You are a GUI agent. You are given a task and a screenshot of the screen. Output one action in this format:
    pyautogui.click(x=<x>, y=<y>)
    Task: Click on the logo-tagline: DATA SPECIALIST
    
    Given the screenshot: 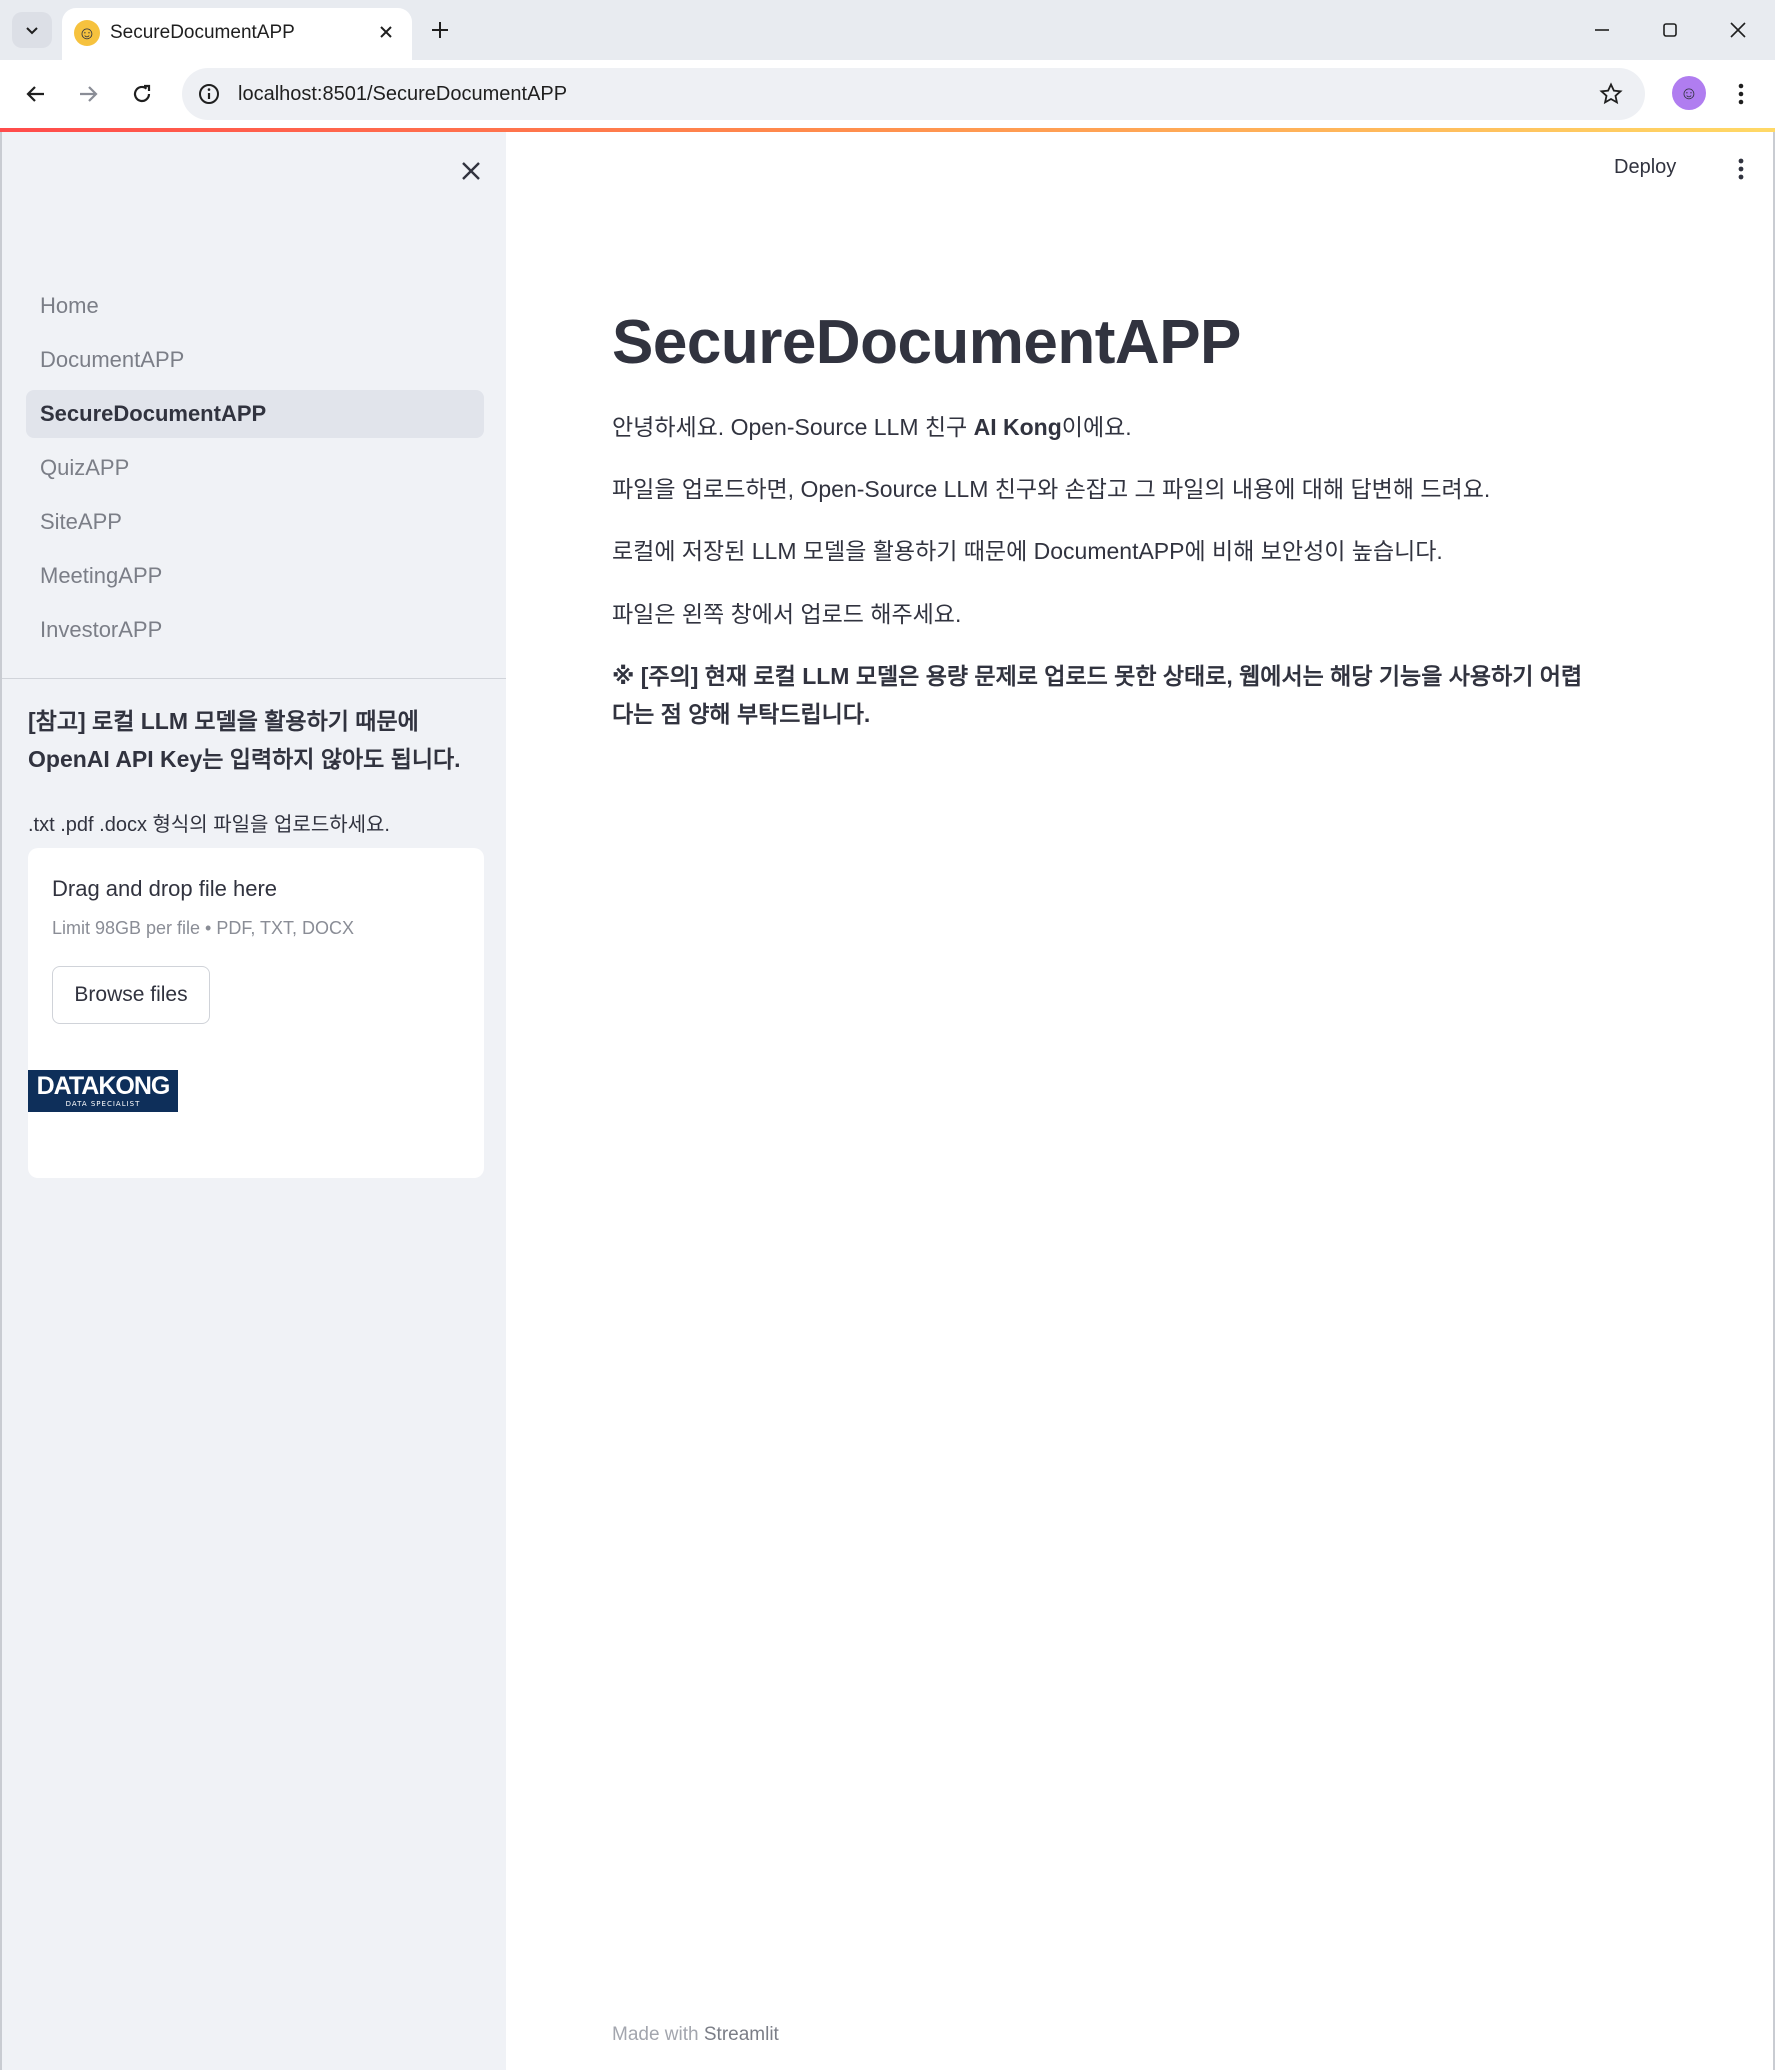 What is the action you would take?
    pyautogui.click(x=103, y=1104)
    